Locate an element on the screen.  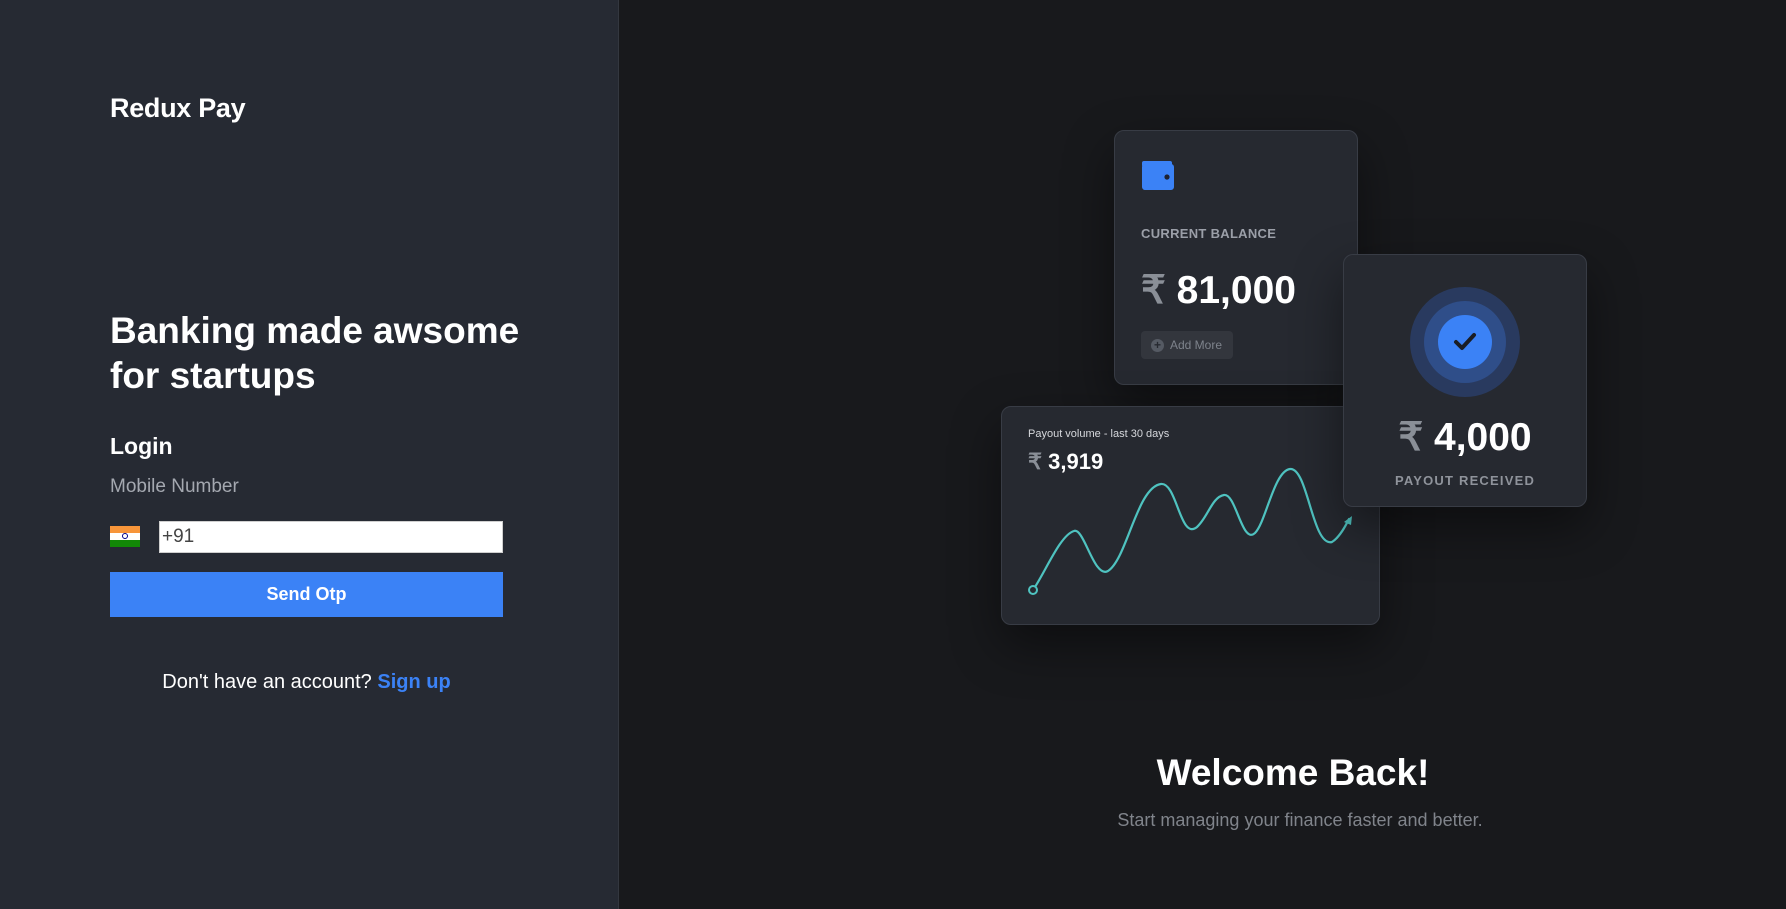
mobile-number-input is located at coordinates (331, 537).